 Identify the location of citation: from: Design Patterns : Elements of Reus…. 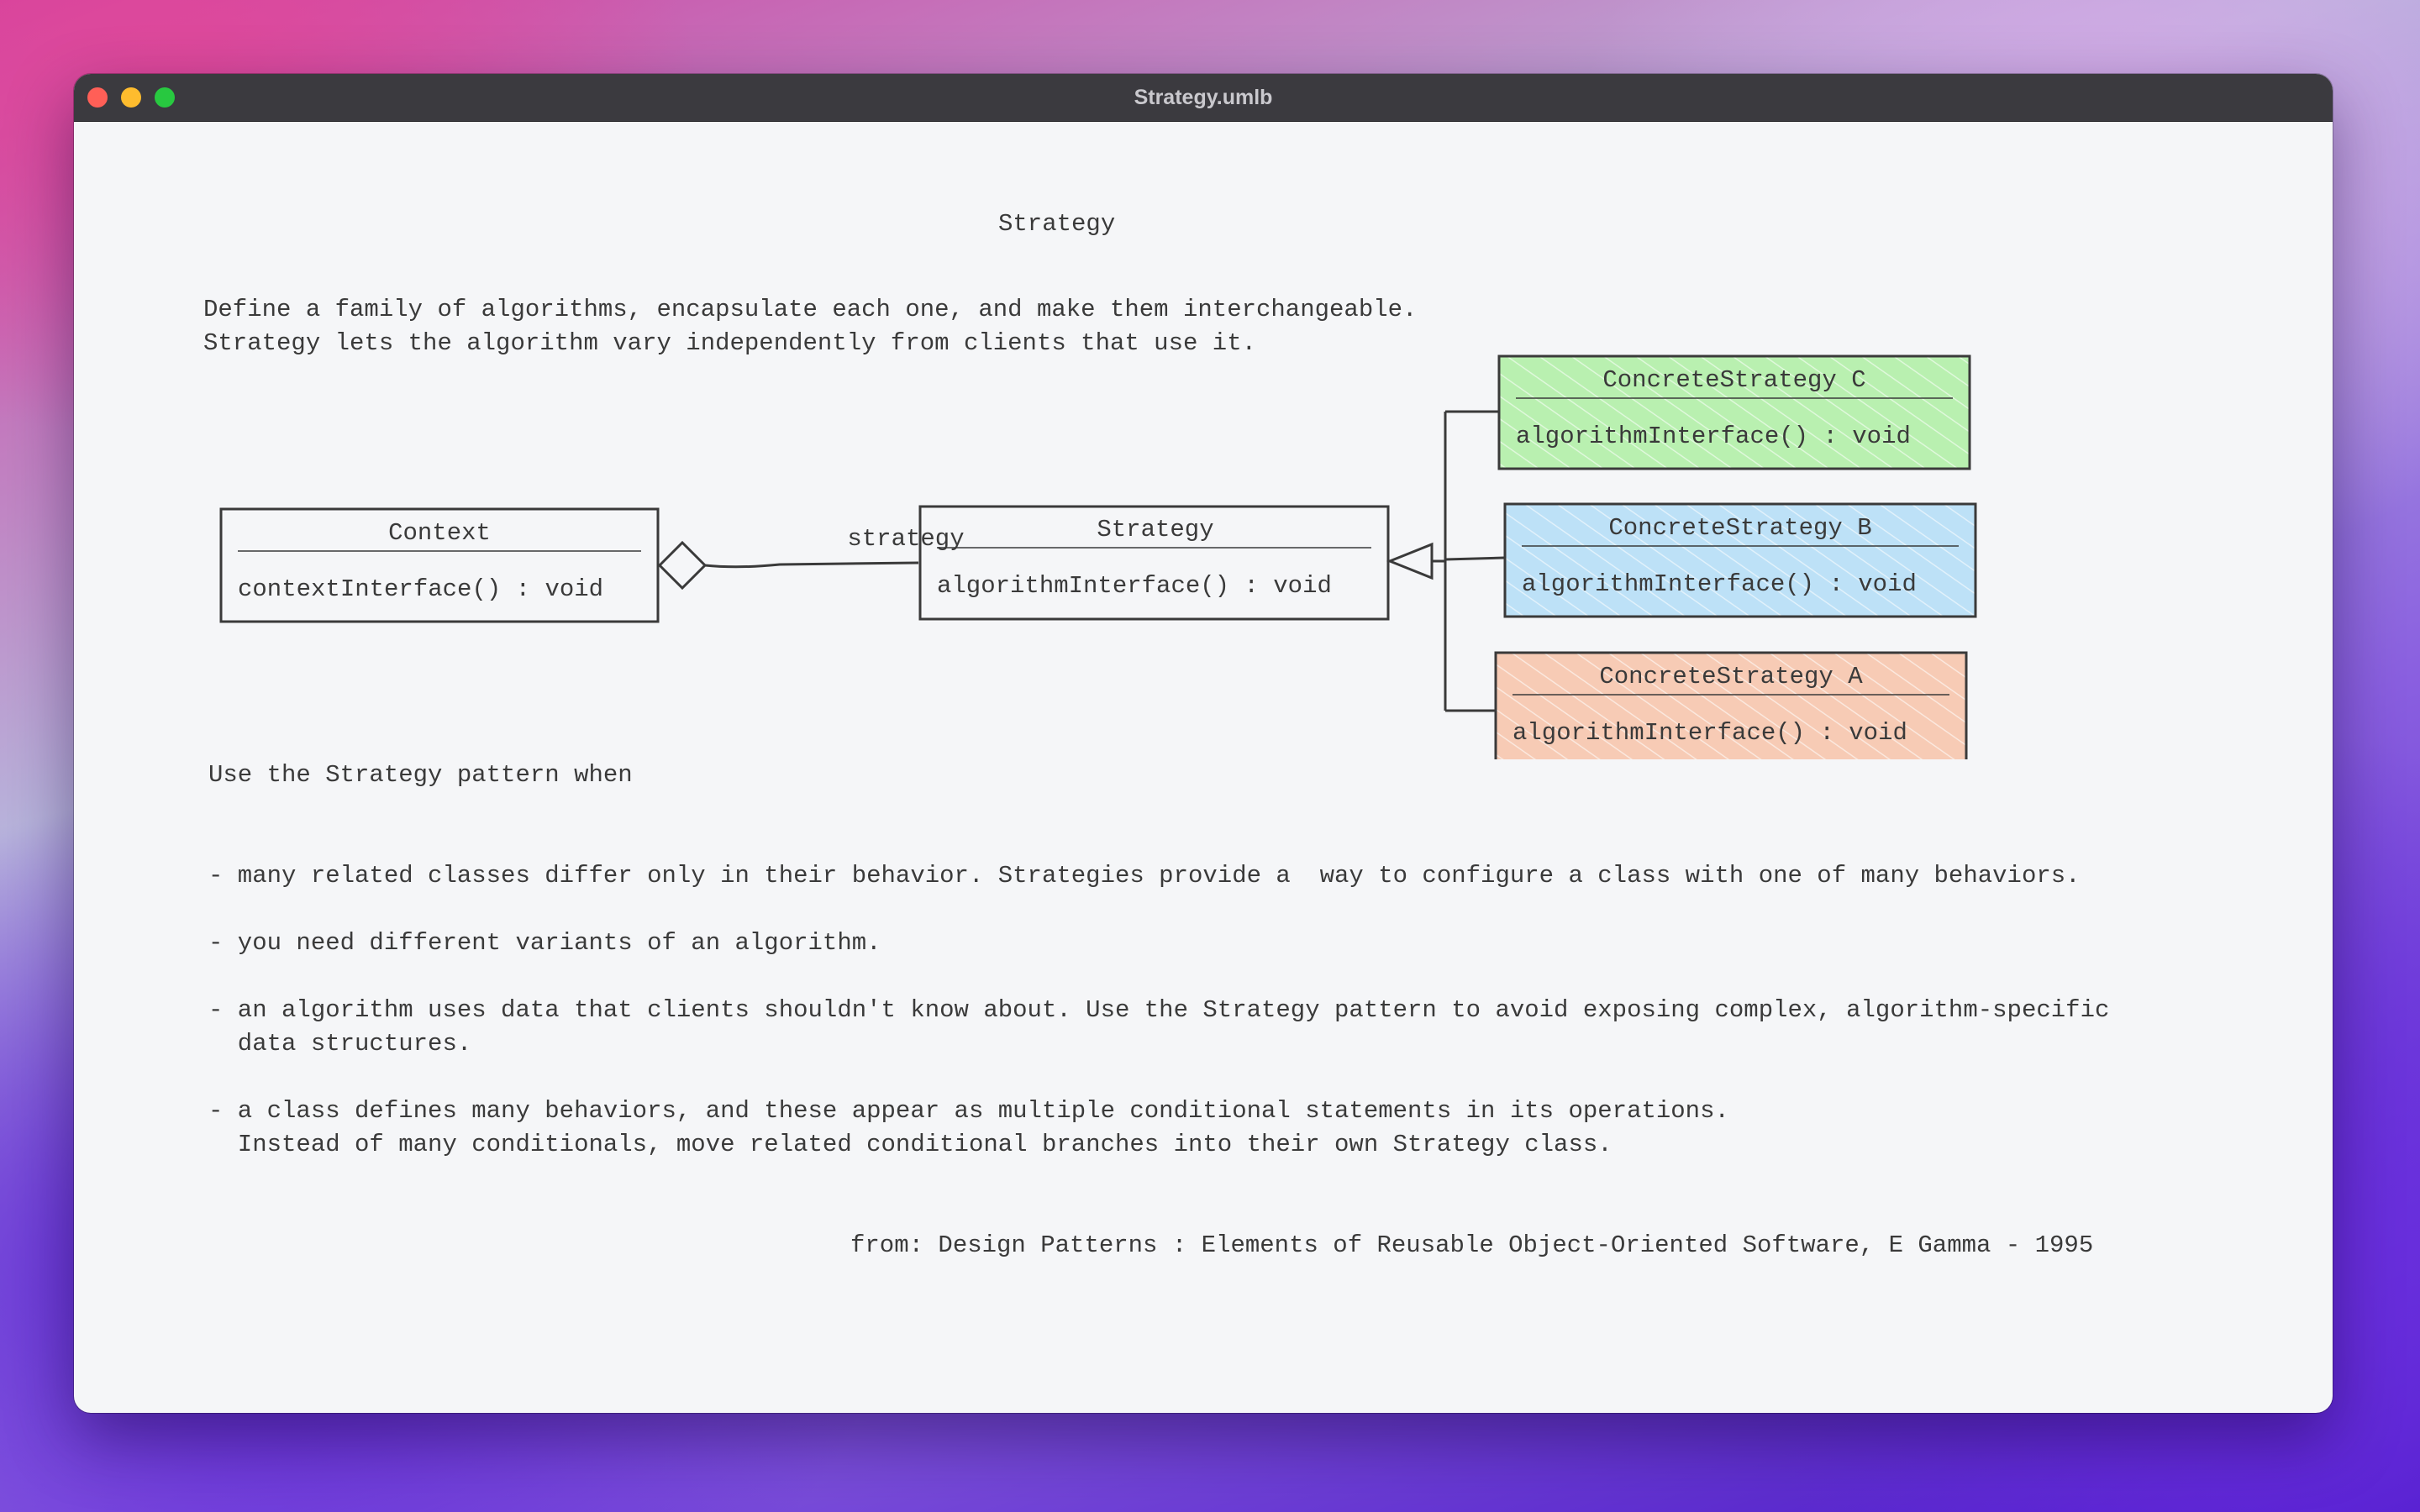
(1472, 1245).